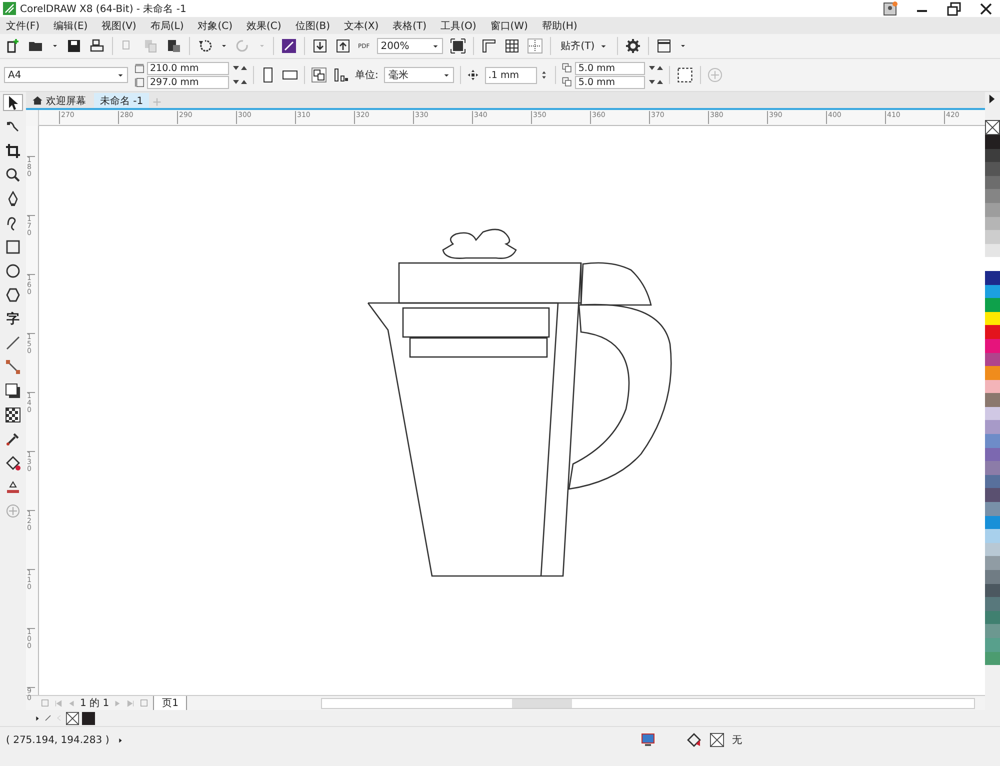 Image resolution: width=1000 pixels, height=766 pixels. I want to click on close-icon, so click(986, 8).